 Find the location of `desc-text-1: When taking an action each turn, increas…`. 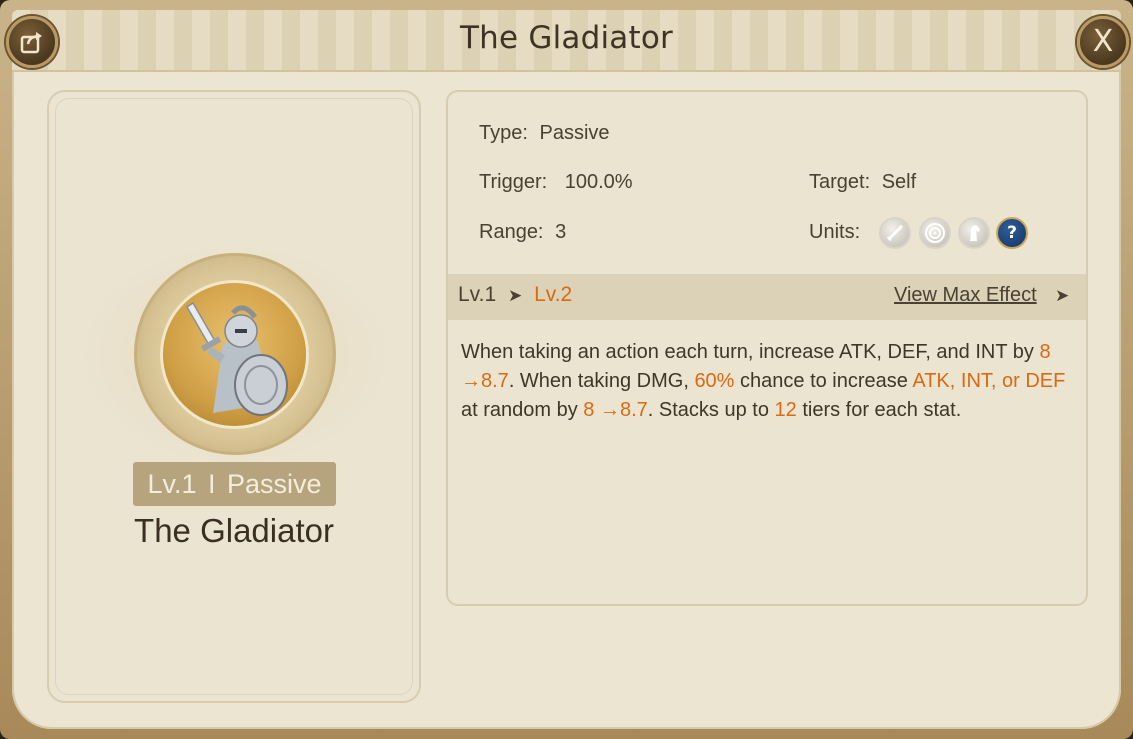

desc-text-1: When taking an action each turn, increas… is located at coordinates (750, 352).